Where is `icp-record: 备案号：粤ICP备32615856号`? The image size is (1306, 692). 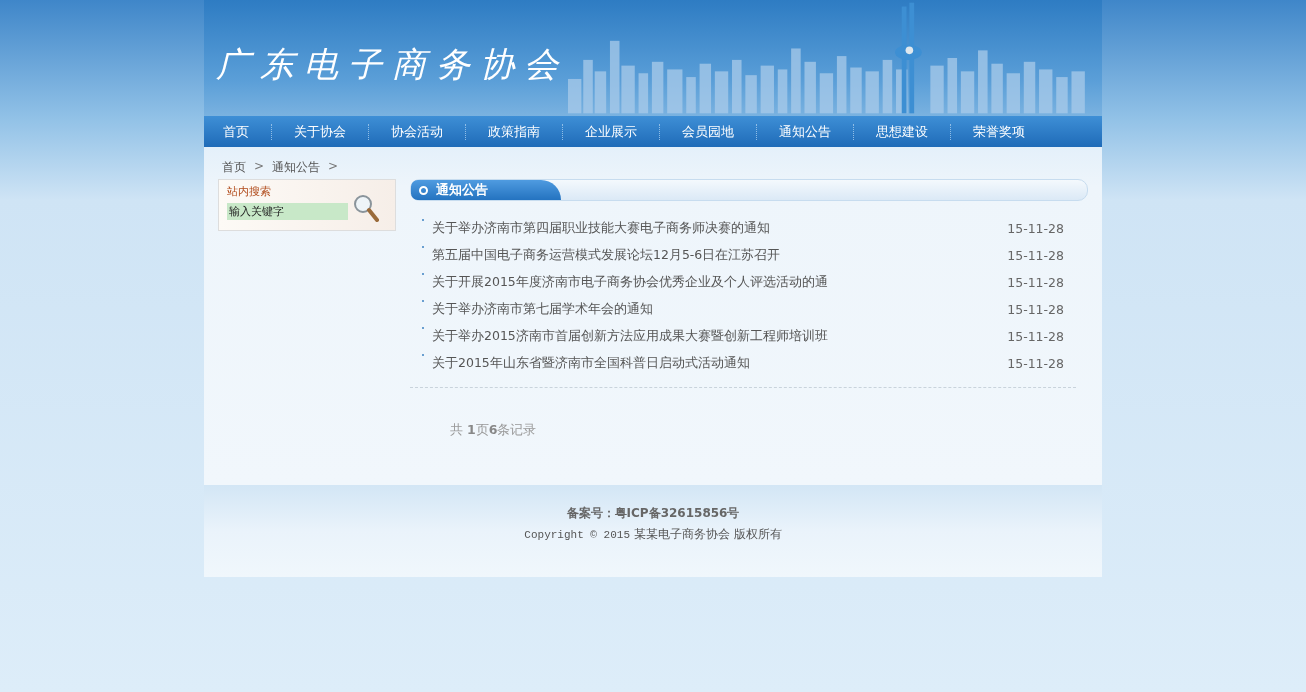
icp-record: 备案号：粤ICP备32615856号 is located at coordinates (653, 513).